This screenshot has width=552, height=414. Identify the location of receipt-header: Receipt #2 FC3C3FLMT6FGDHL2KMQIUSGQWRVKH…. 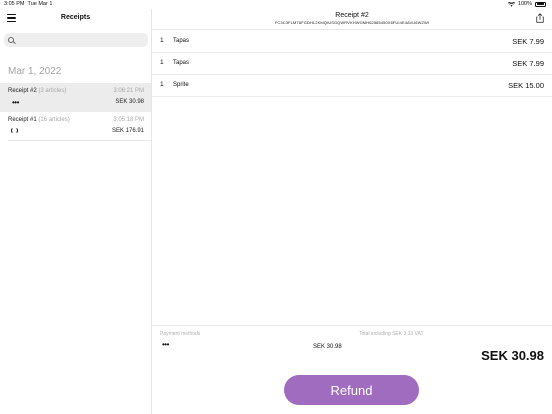
(352, 19).